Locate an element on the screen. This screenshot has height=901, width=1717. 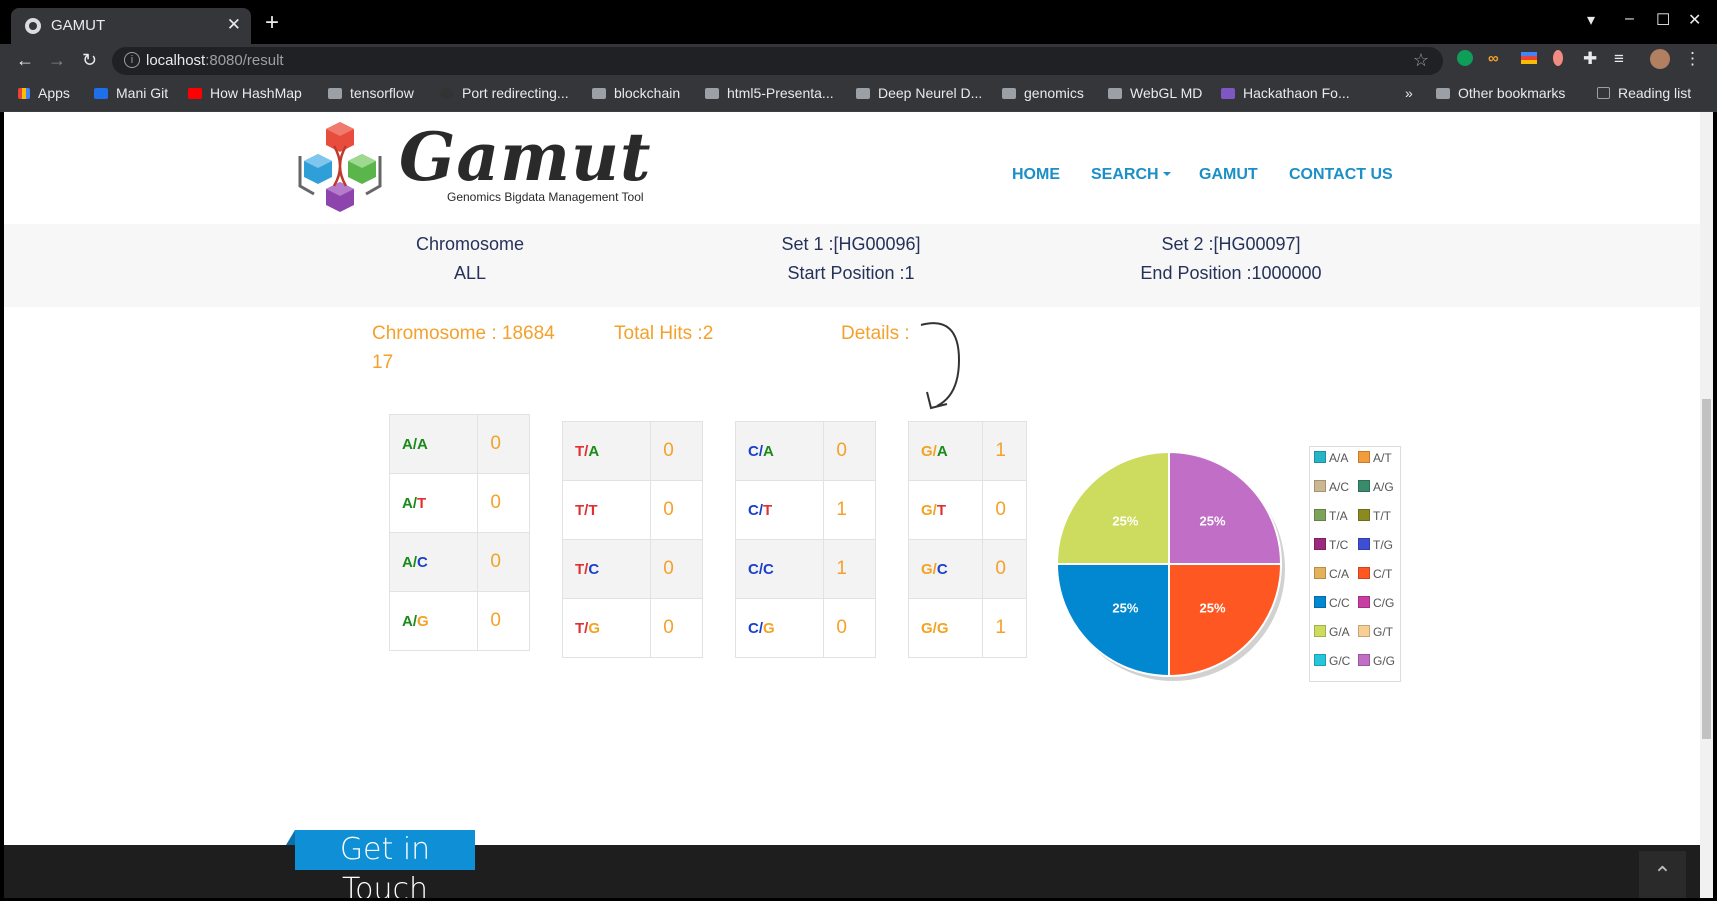
table-row: T/G 0 is located at coordinates (632, 628).